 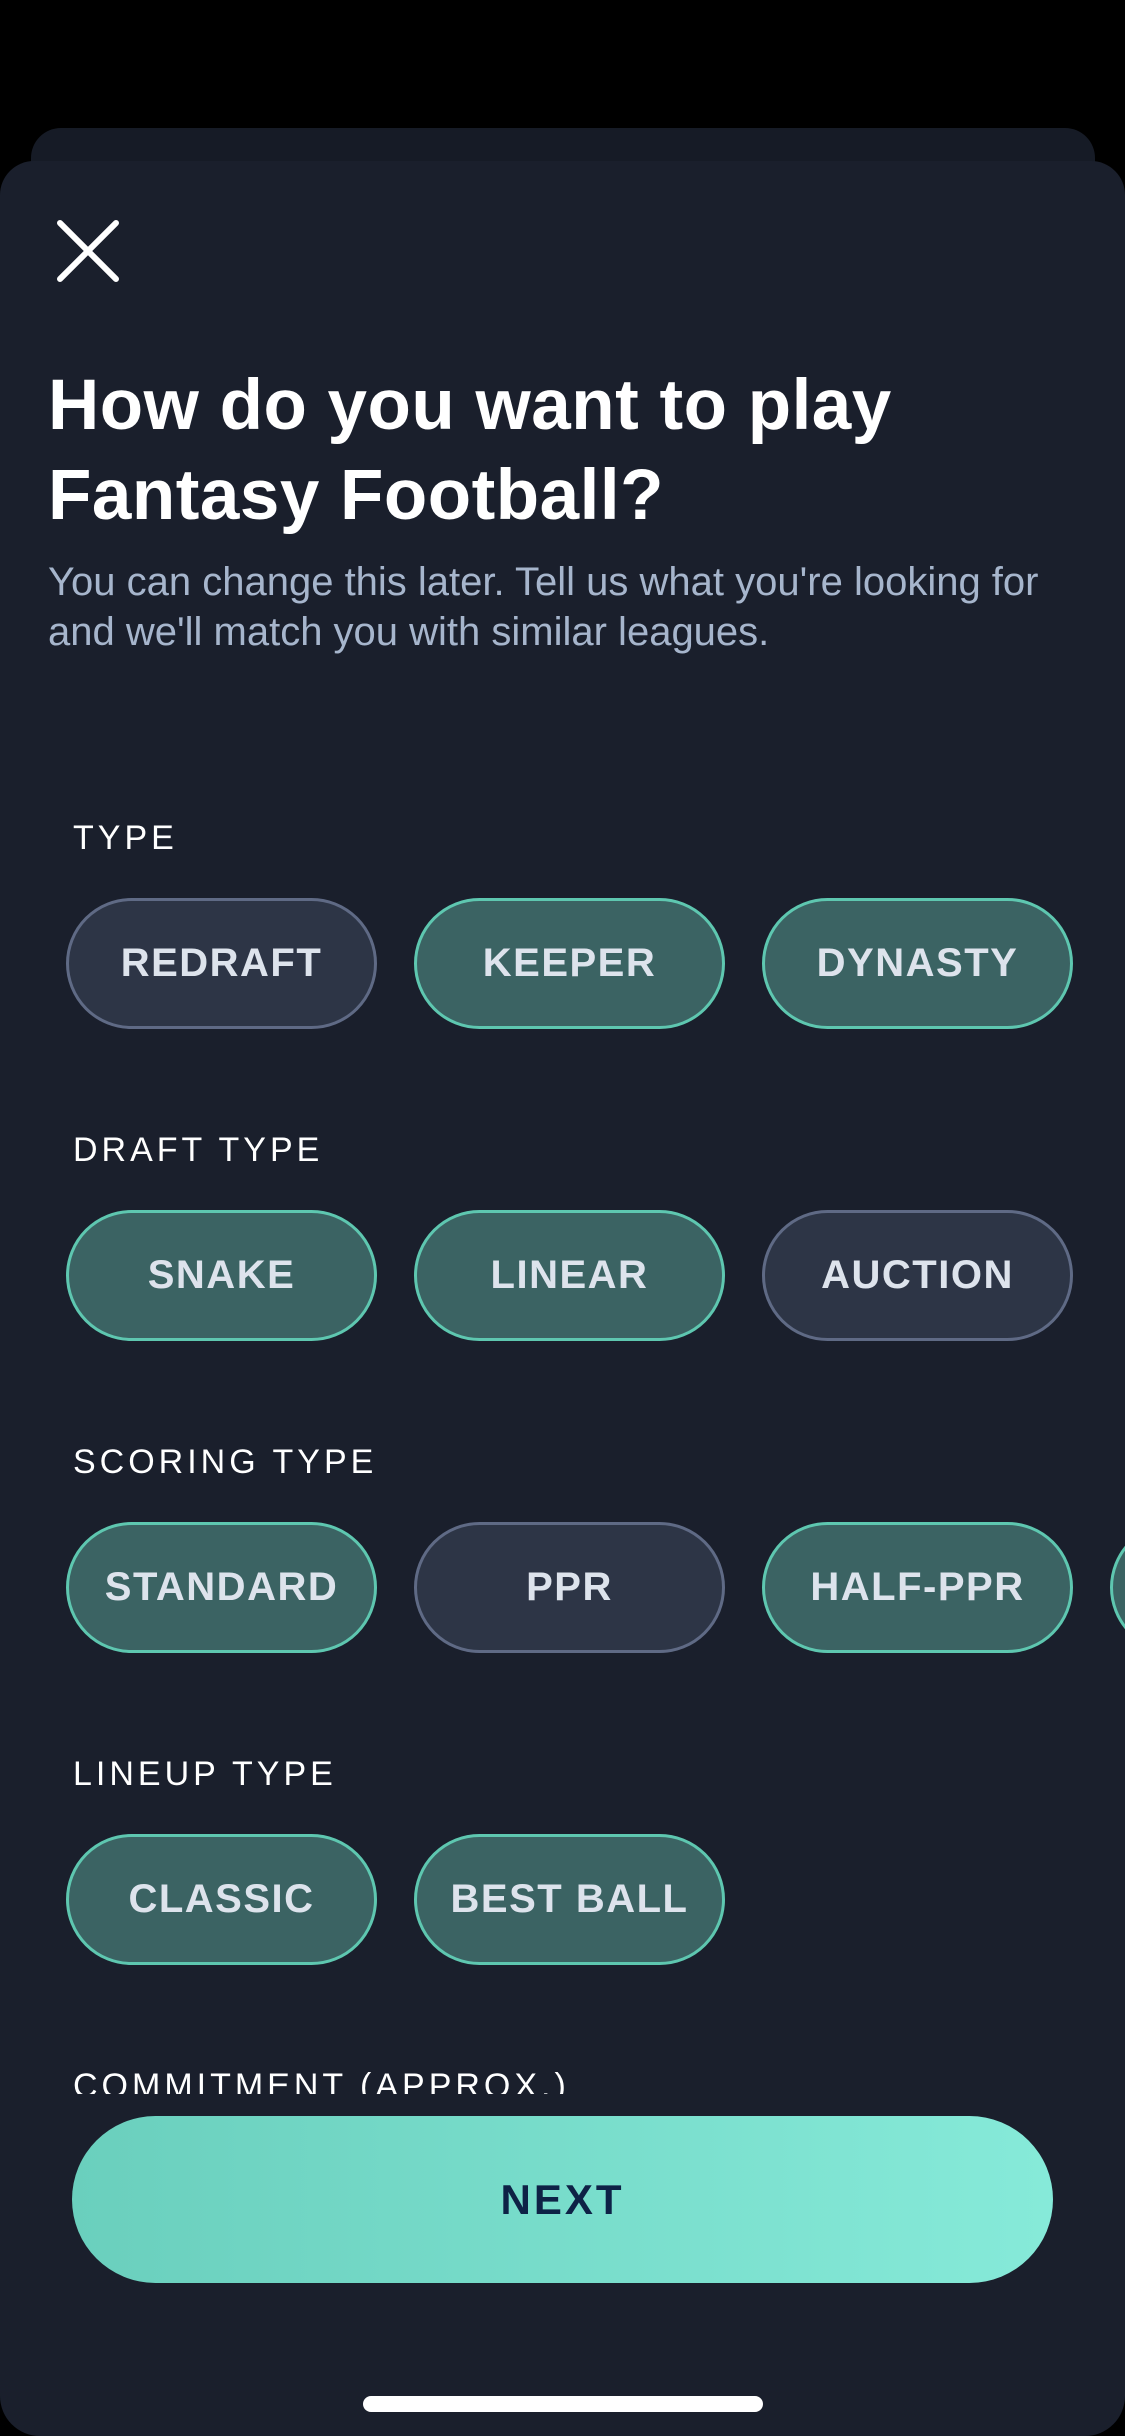 What do you see at coordinates (221, 963) in the screenshot?
I see `option-redraft: REDRAFT` at bounding box center [221, 963].